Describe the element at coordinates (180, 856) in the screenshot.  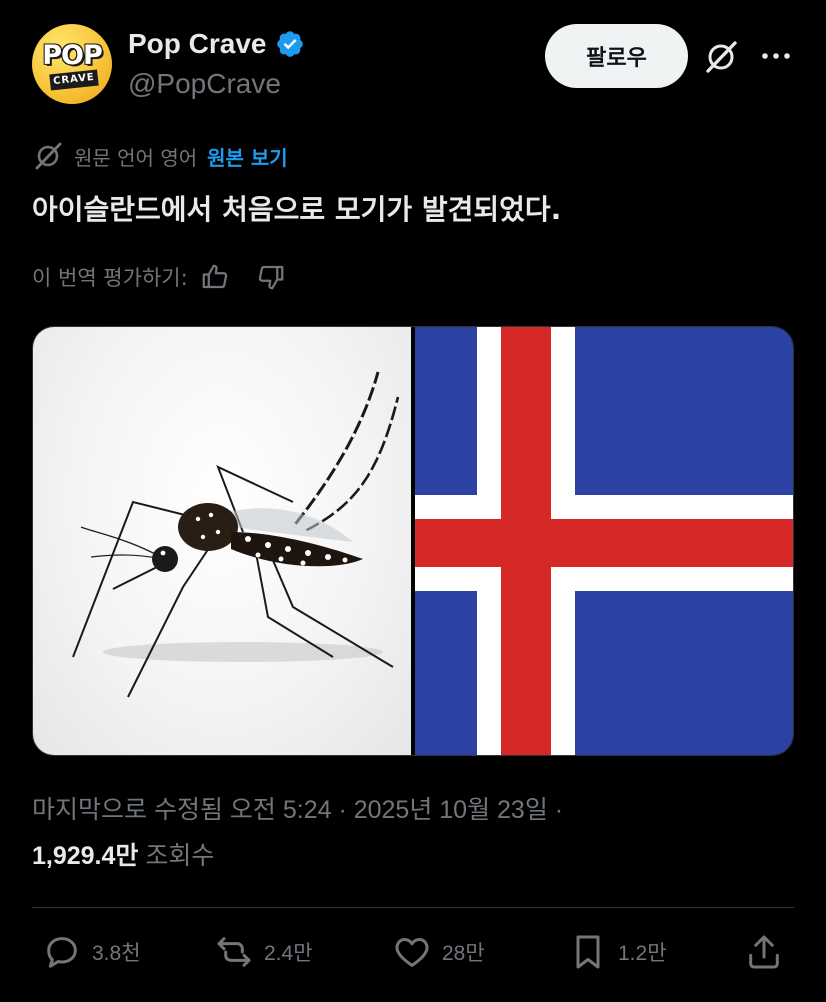
I see `views-label: 조회수` at that location.